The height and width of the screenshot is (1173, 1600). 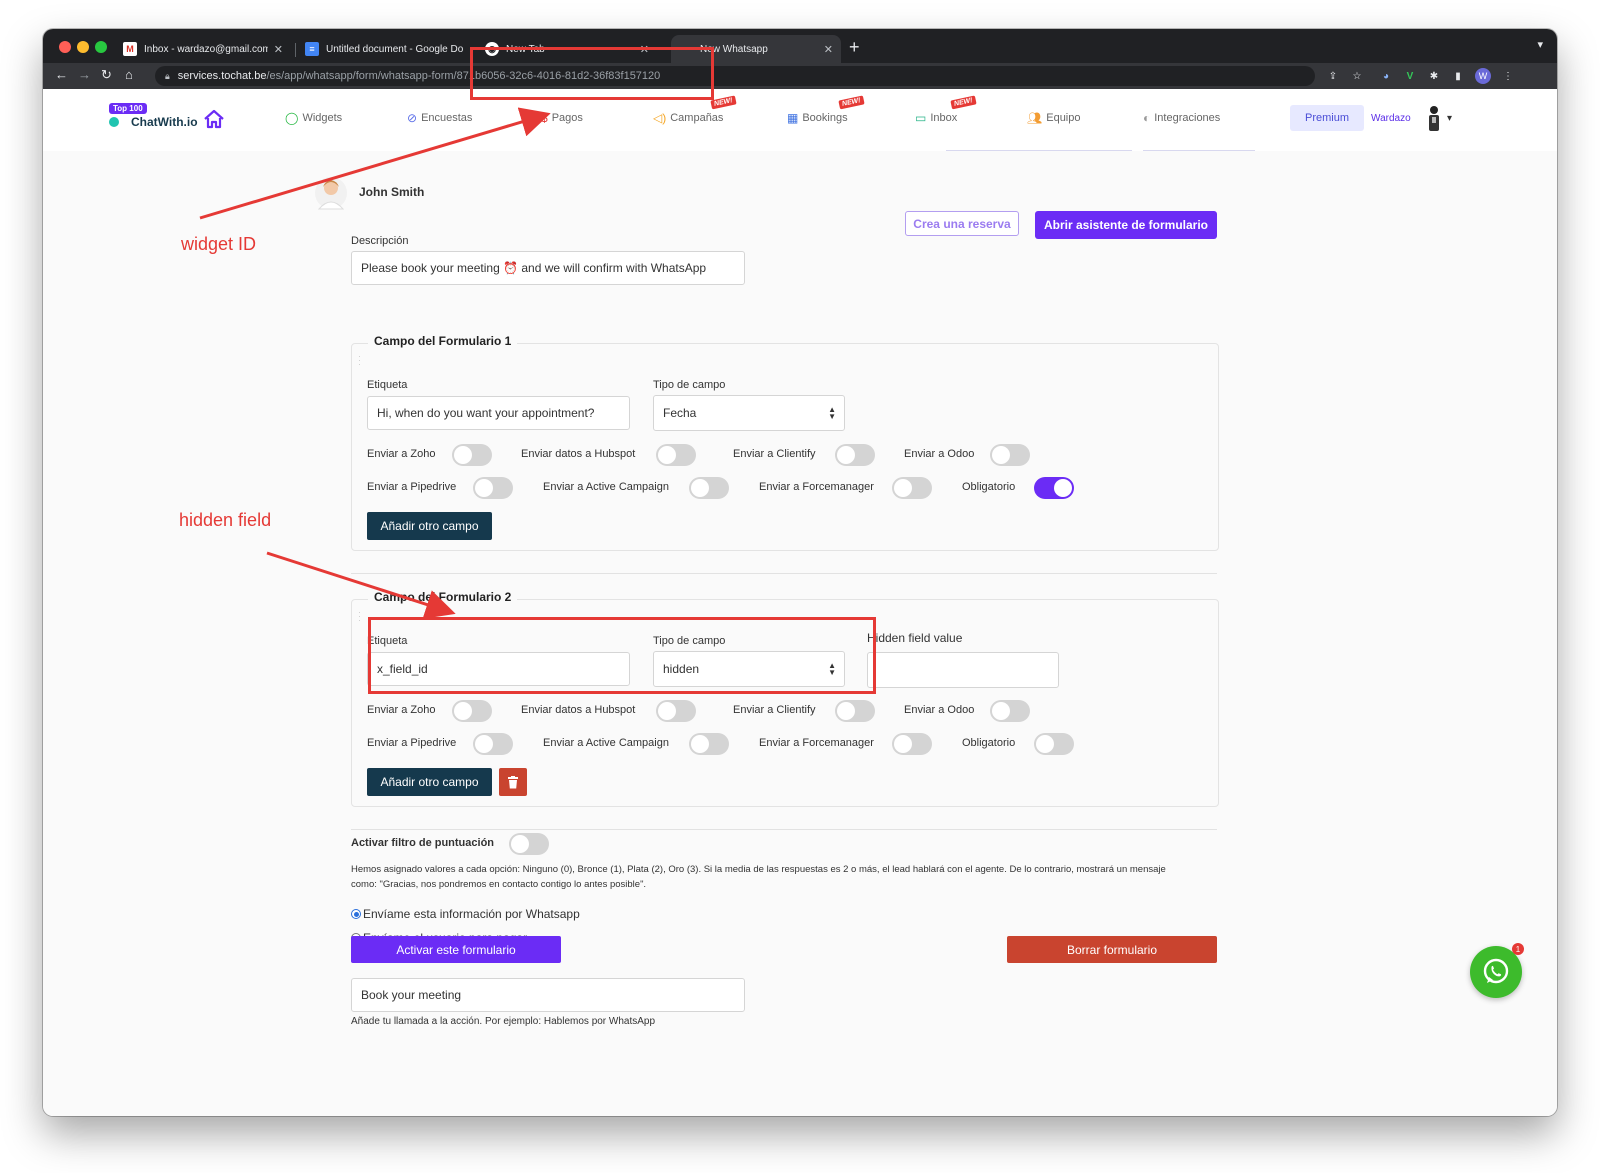 I want to click on hidden-field-highlight-box, so click(x=622, y=655).